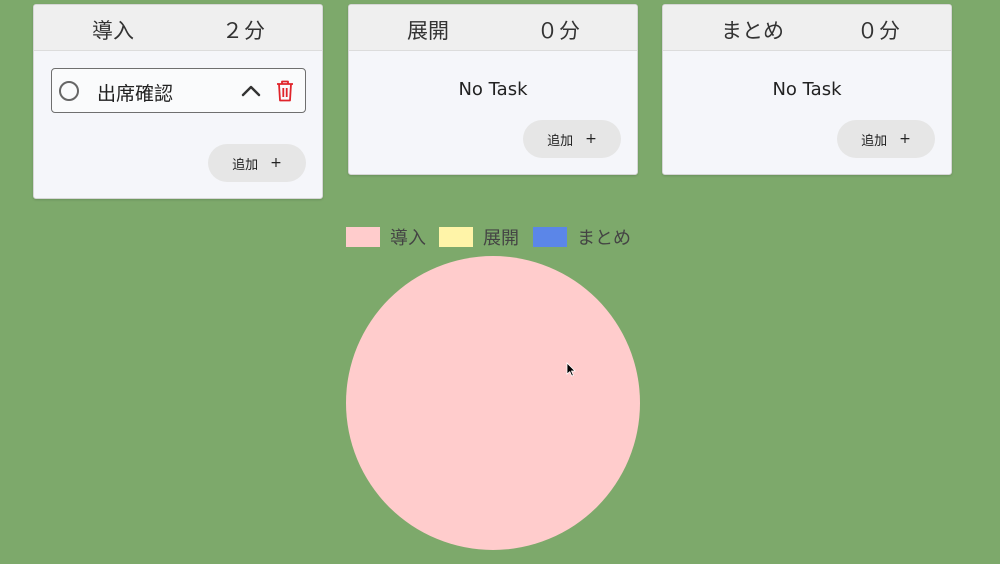 The image size is (1000, 564). Describe the element at coordinates (408, 238) in the screenshot. I see `legend-label: 導入` at that location.